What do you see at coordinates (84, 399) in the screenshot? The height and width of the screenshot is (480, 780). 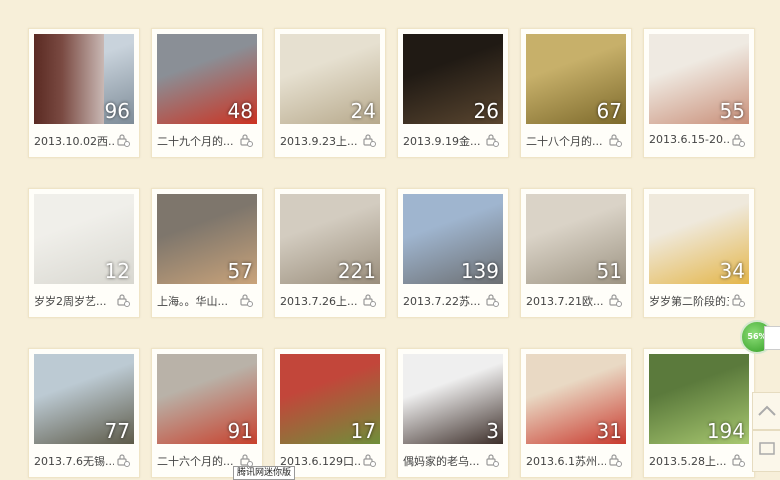 I see `album-thumbnail: 77` at bounding box center [84, 399].